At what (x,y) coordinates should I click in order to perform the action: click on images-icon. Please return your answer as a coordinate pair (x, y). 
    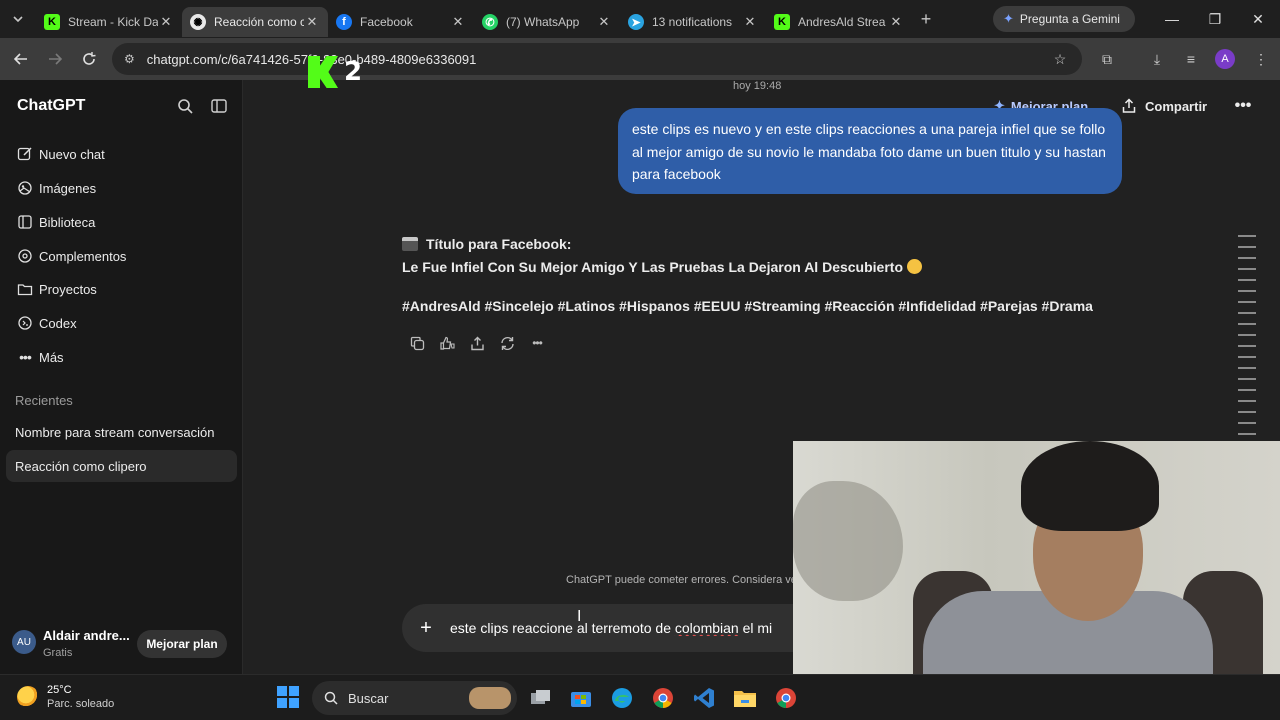
    Looking at the image, I should click on (25, 188).